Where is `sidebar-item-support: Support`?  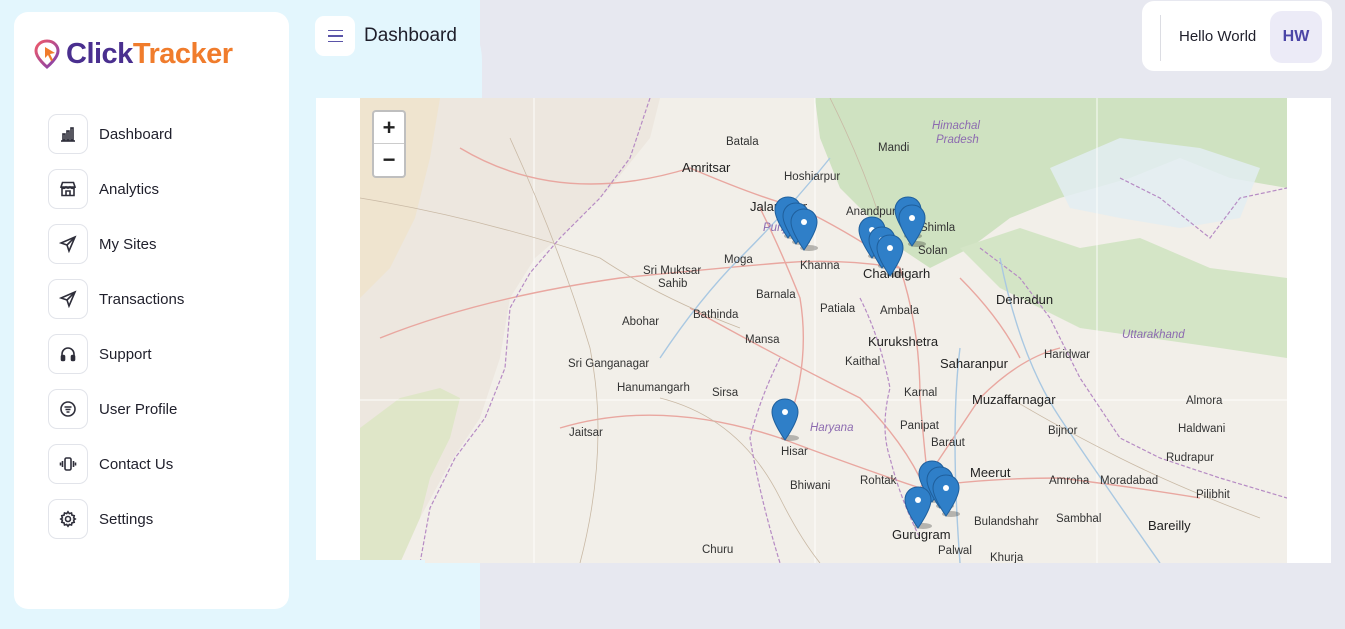
sidebar-item-support: Support is located at coordinates (116, 354).